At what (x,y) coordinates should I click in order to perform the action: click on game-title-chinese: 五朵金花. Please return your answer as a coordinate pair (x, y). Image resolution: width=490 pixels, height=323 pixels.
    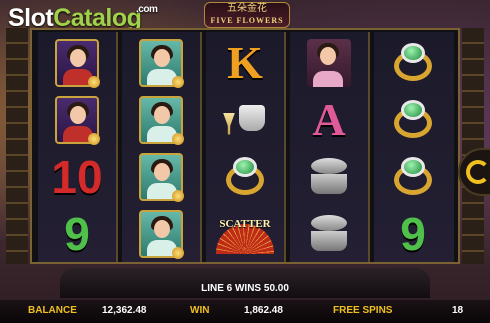
    Looking at the image, I should click on (247, 8).